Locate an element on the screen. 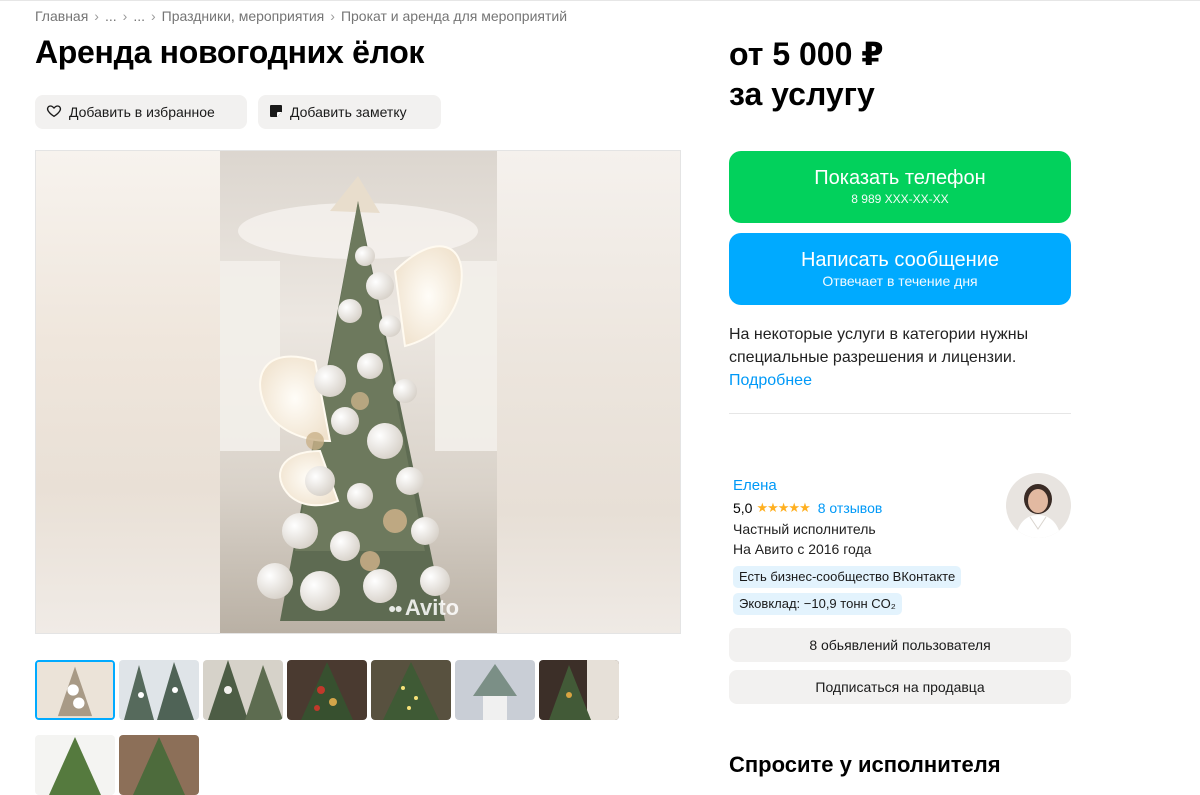 The image size is (1200, 795). seller-name-link: Елена is located at coordinates (755, 485).